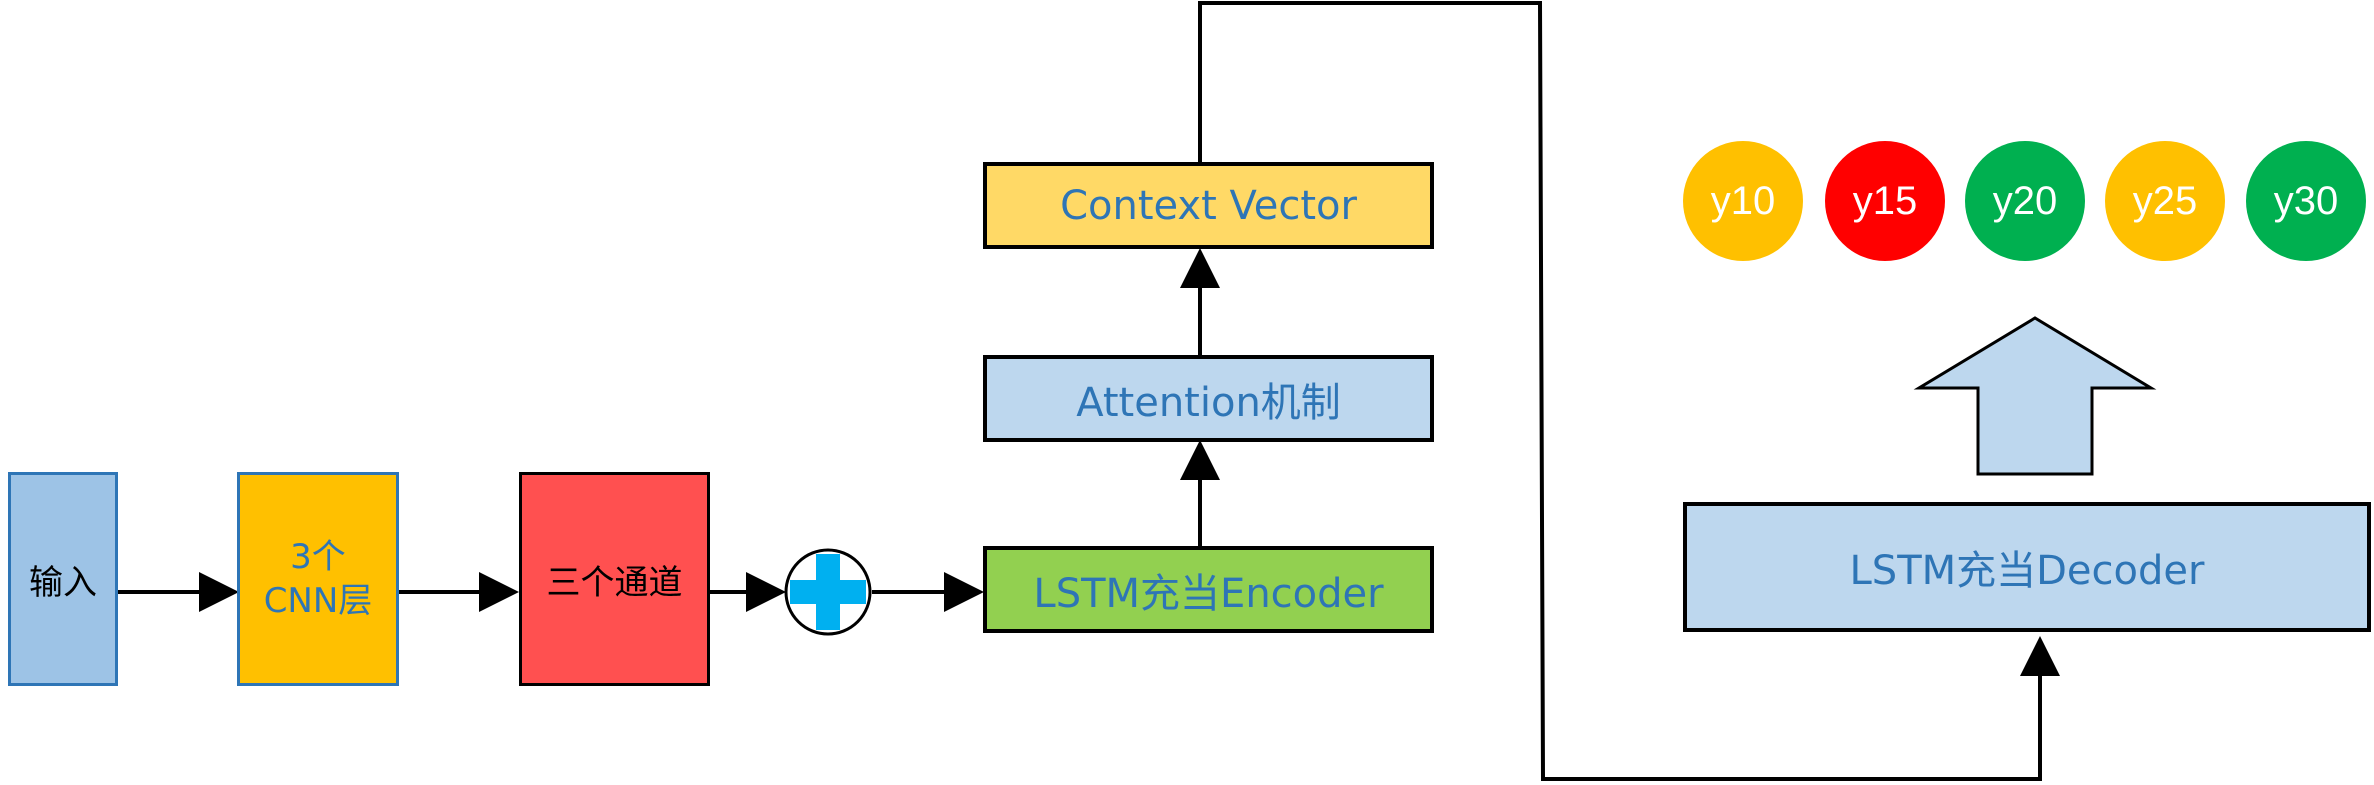  I want to click on decoder-output-arrow, so click(2035, 396).